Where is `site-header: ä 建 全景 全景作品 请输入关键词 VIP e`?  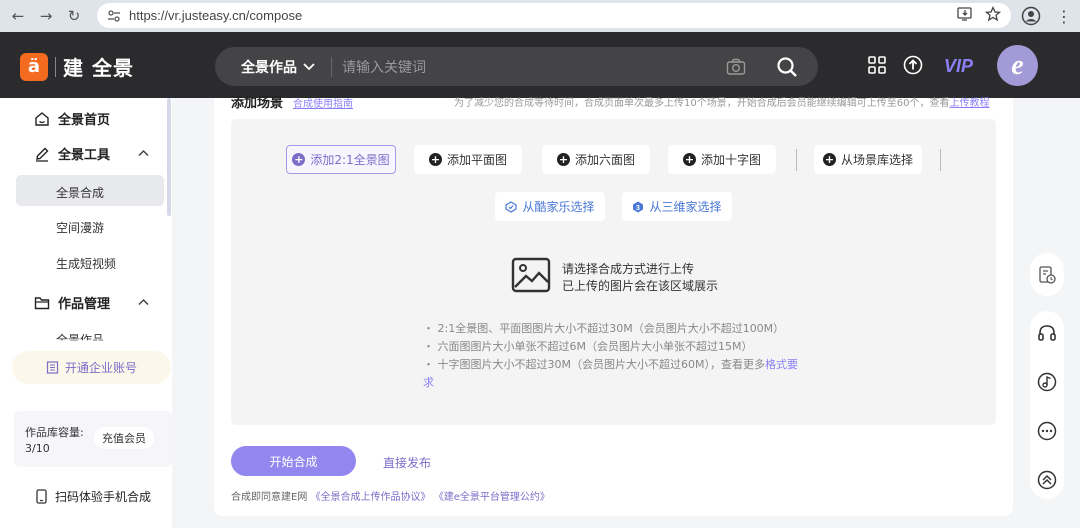
site-header: ä 建 全景 全景作品 请输入关键词 VIP e is located at coordinates (540, 65).